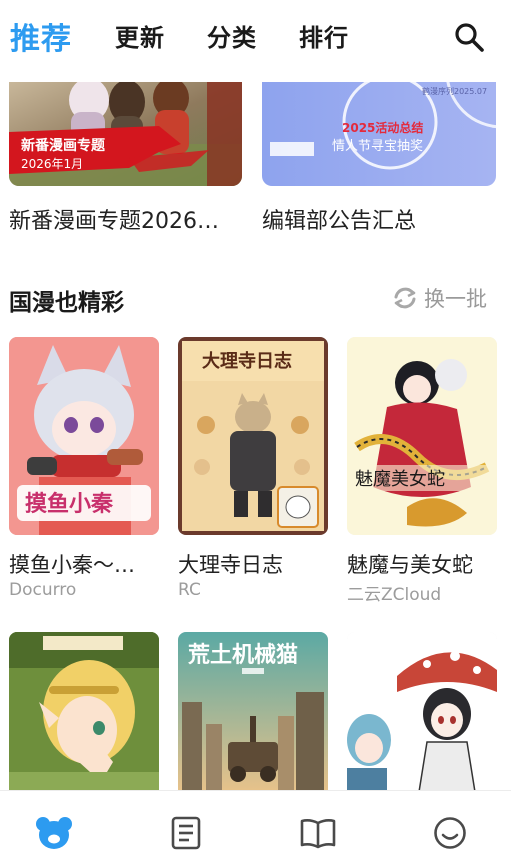  Describe the element at coordinates (253, 436) in the screenshot. I see `comic-cover: 大理寺日志` at that location.